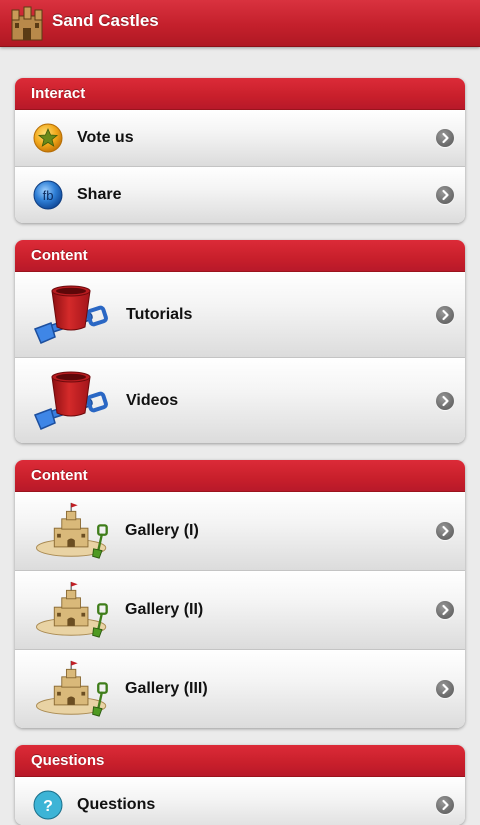 This screenshot has height=825, width=480. I want to click on app-title: Sand Castles, so click(105, 20).